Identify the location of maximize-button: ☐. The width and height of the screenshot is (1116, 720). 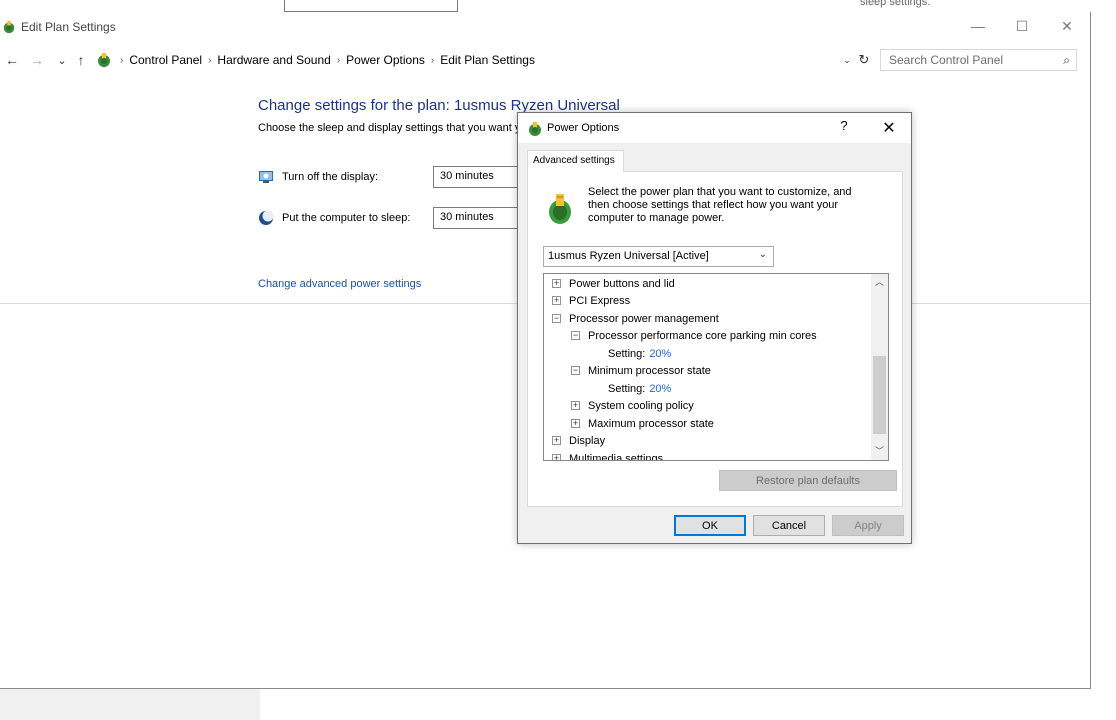
(1022, 26).